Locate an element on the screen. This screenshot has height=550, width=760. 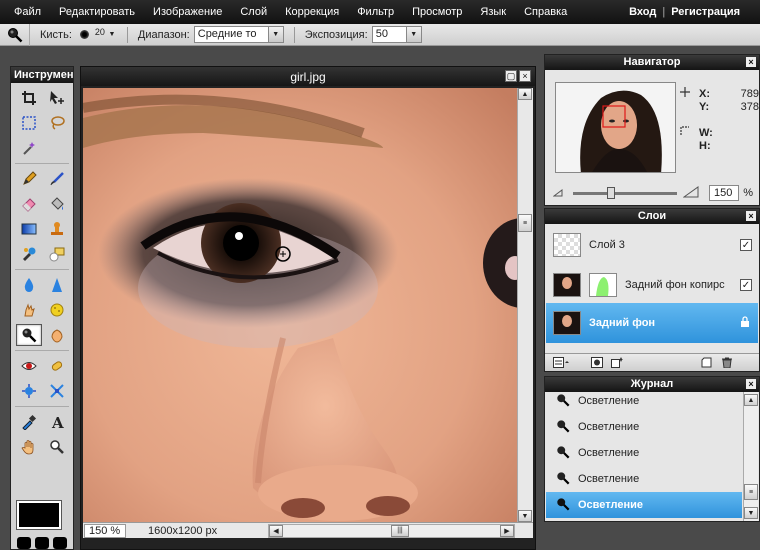
exposure-select: 50 ▼ is located at coordinates (396, 34).